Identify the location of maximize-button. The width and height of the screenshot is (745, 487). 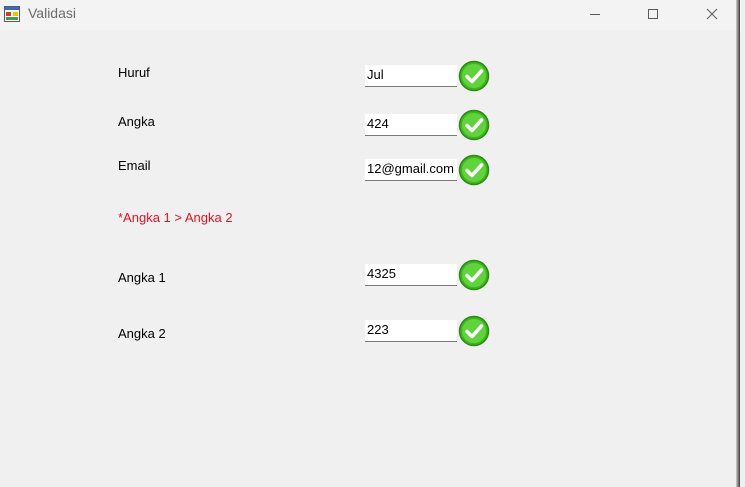
(653, 14).